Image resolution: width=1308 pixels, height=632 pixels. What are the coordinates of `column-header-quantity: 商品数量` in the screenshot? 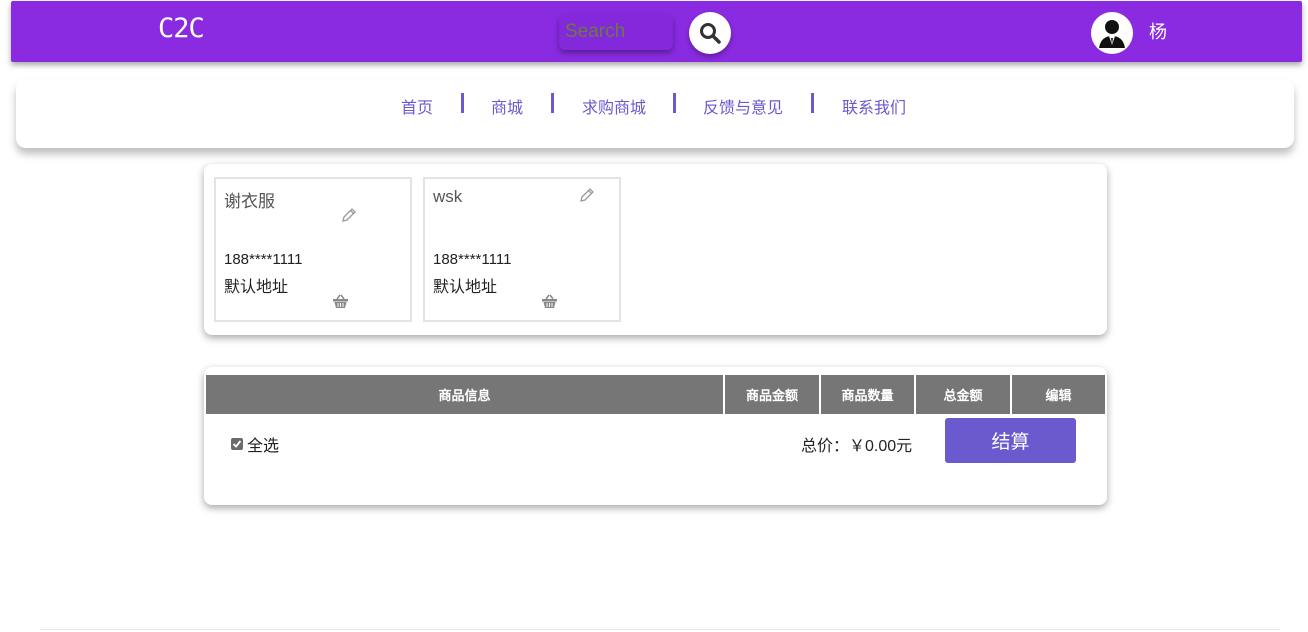 It's located at (867, 394).